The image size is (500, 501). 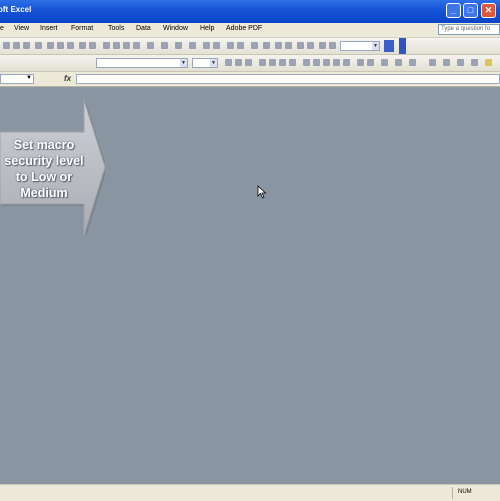 I want to click on align-right-icon, so click(x=282, y=62).